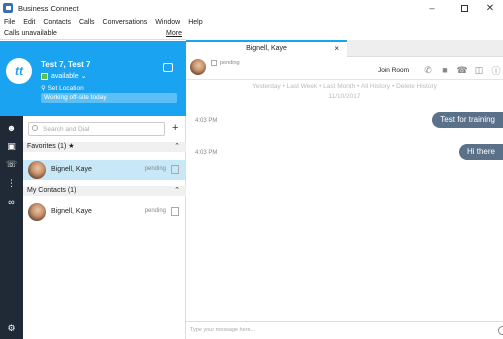 Image resolution: width=503 pixels, height=339 pixels. Describe the element at coordinates (467, 120) in the screenshot. I see `message-bubble: Test for training` at that location.